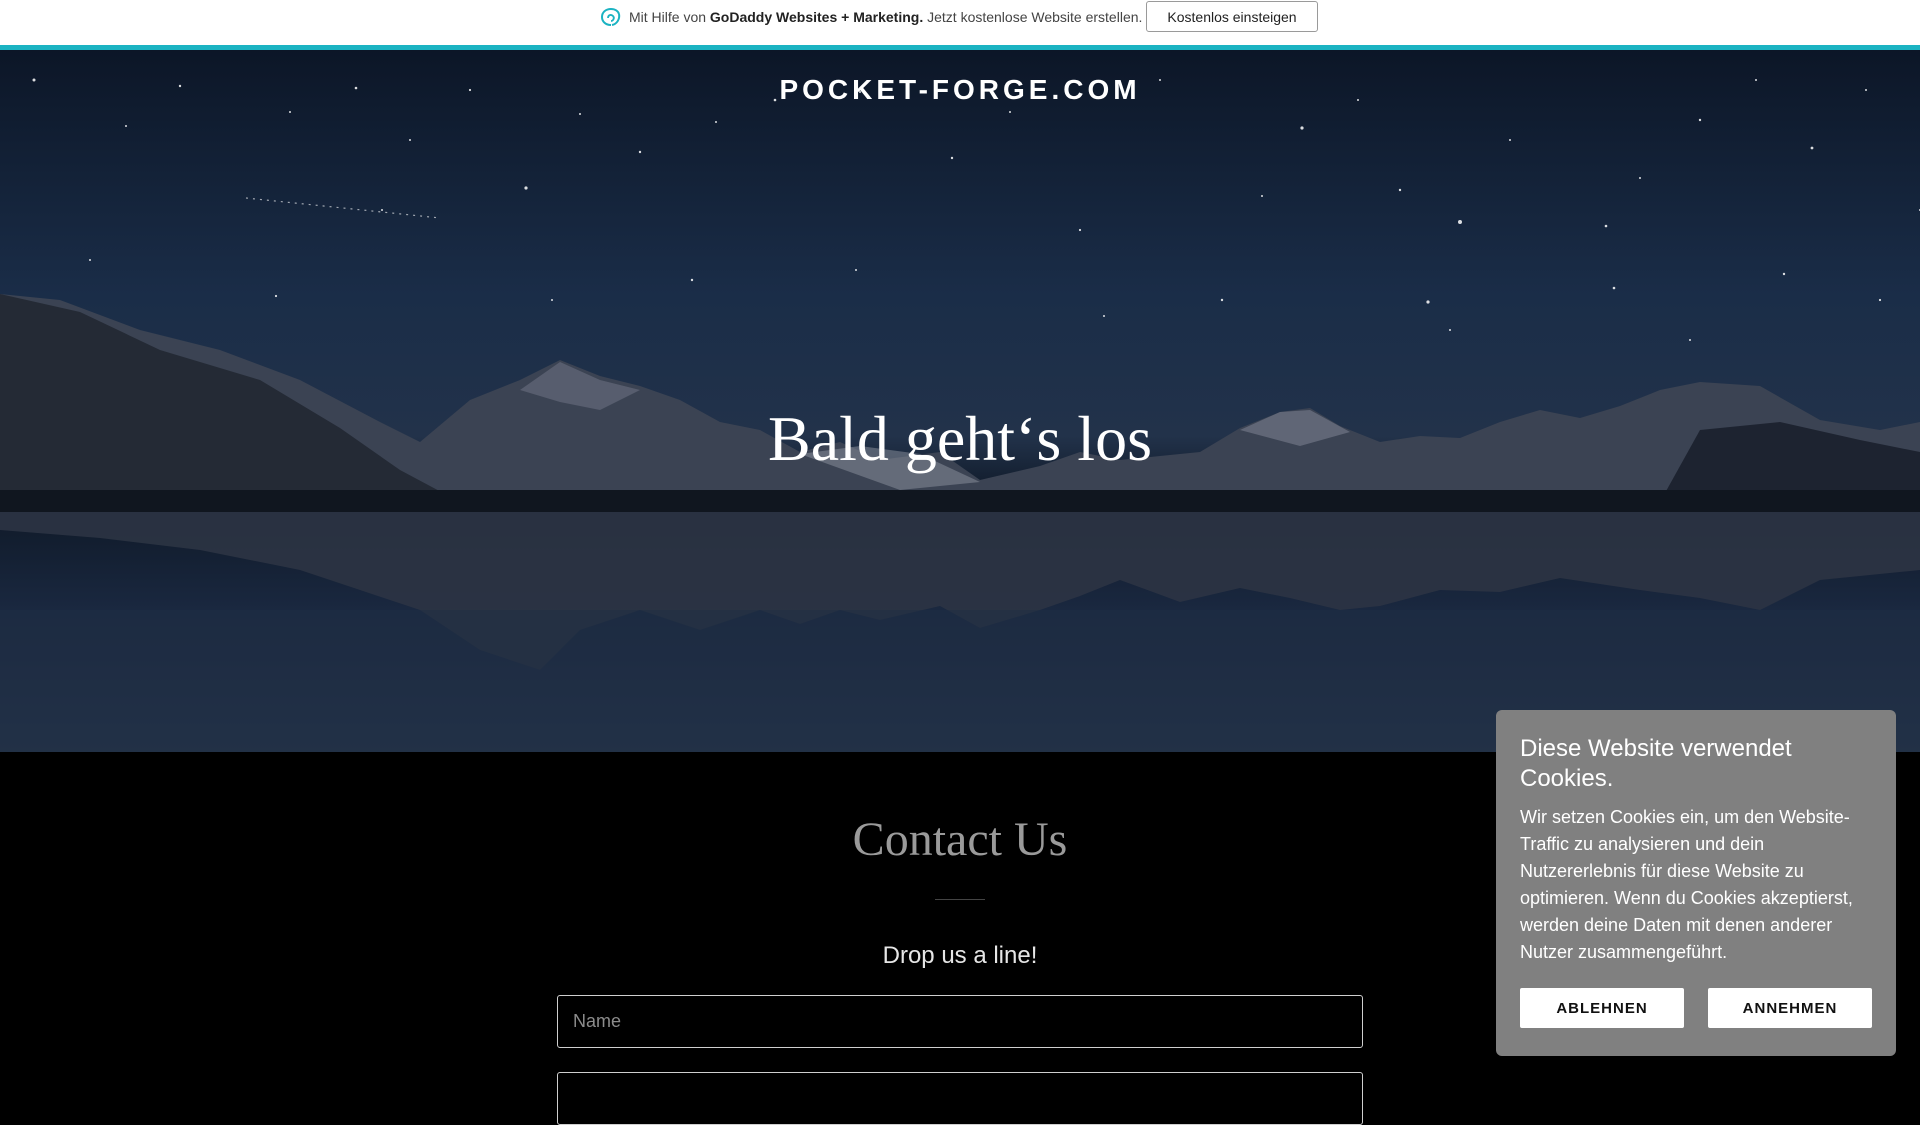 The width and height of the screenshot is (1920, 1125). Describe the element at coordinates (1033, 16) in the screenshot. I see `promo-suffix: Jetzt kostenlose Website erstellen.` at that location.